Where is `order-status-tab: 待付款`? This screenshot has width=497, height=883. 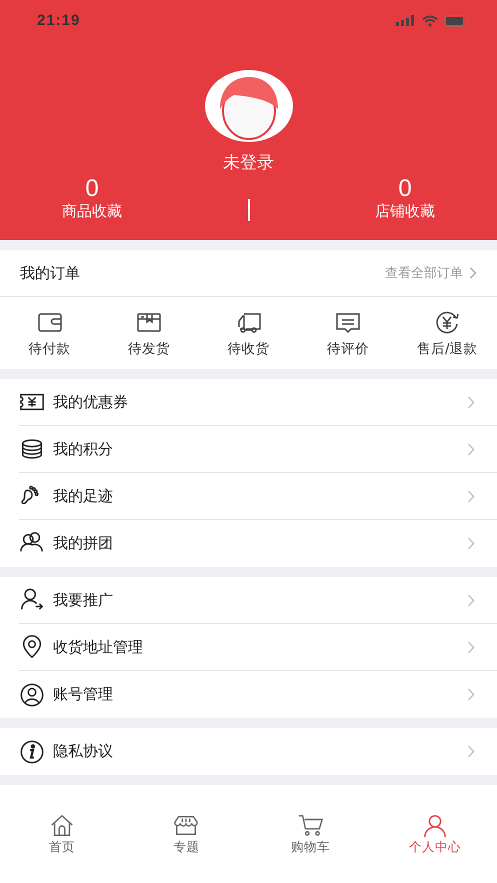
order-status-tab: 待付款 is located at coordinates (50, 333).